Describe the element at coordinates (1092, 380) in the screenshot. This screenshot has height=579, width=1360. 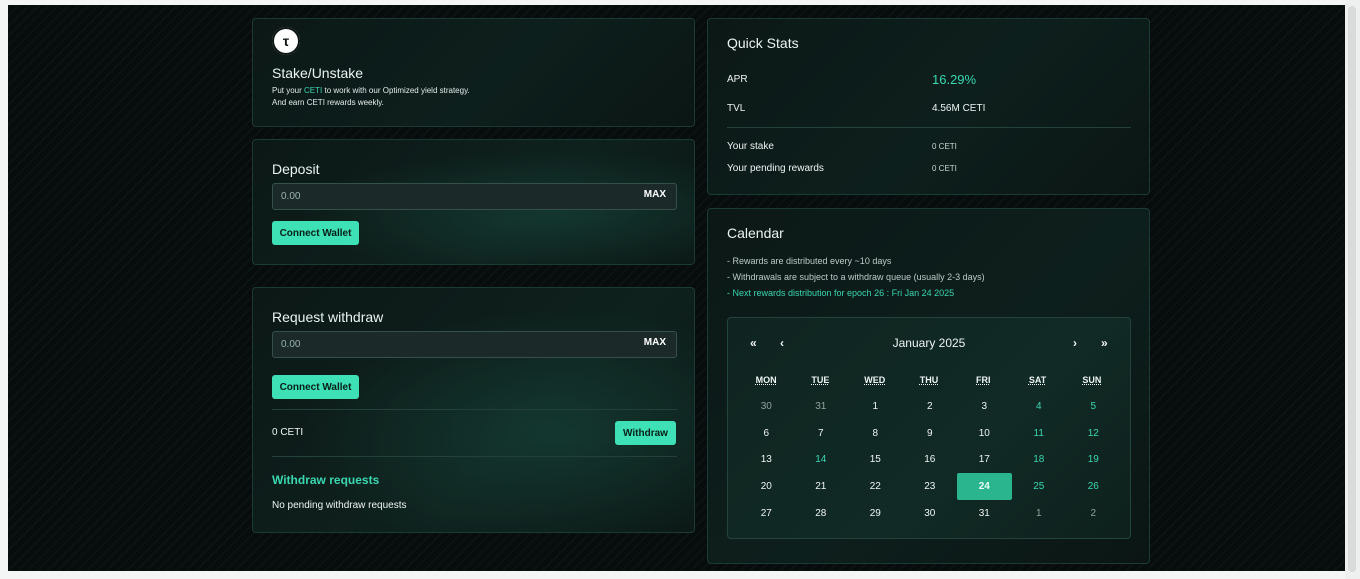
I see `weekday-label: SUN` at that location.